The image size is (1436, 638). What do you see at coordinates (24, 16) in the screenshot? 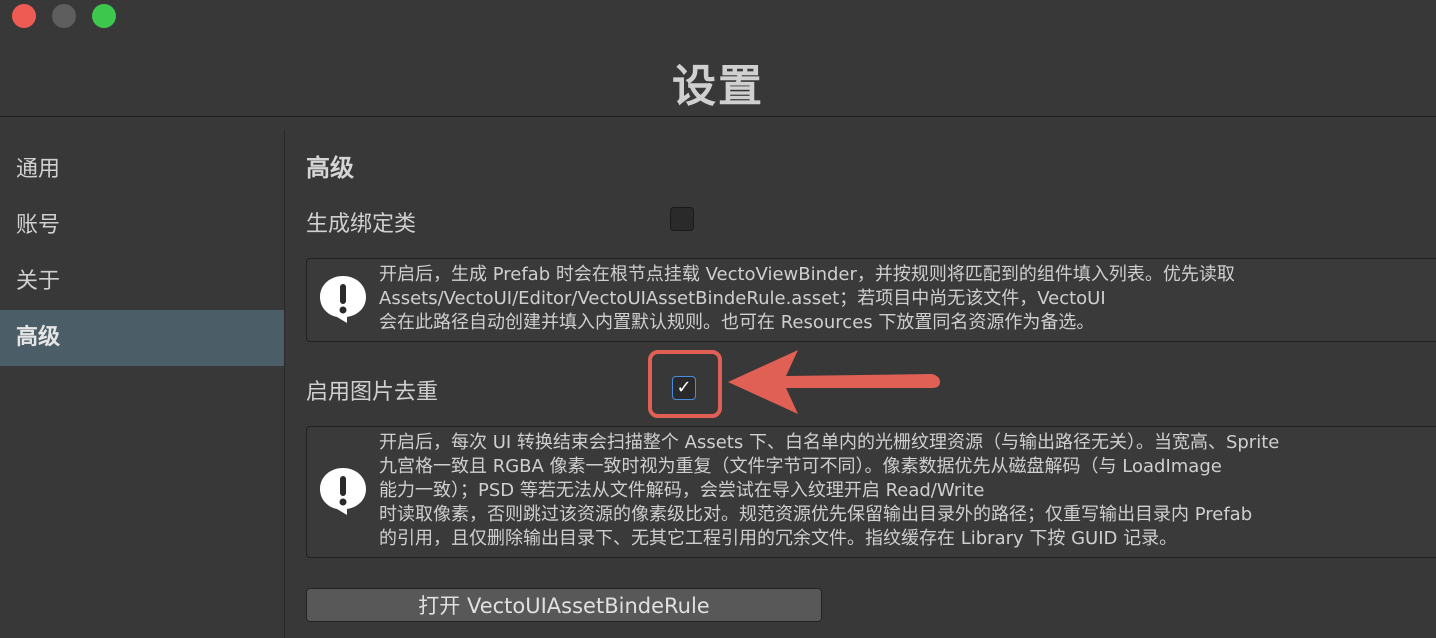
I see `close-window-button` at bounding box center [24, 16].